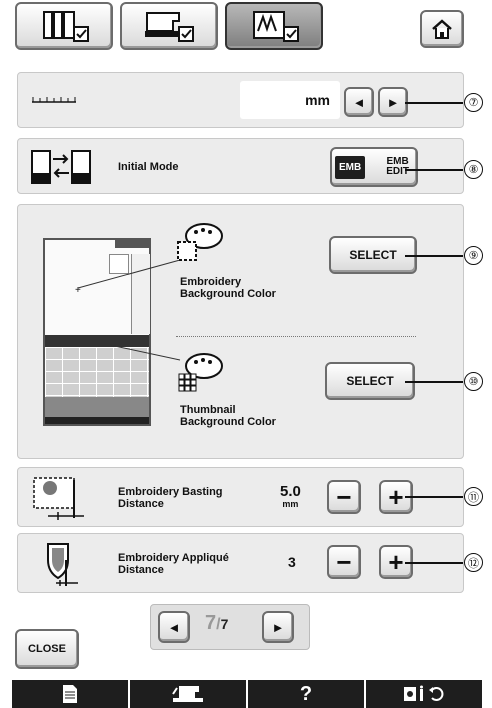  Describe the element at coordinates (317, 100) in the screenshot. I see `unit-value: mm` at that location.